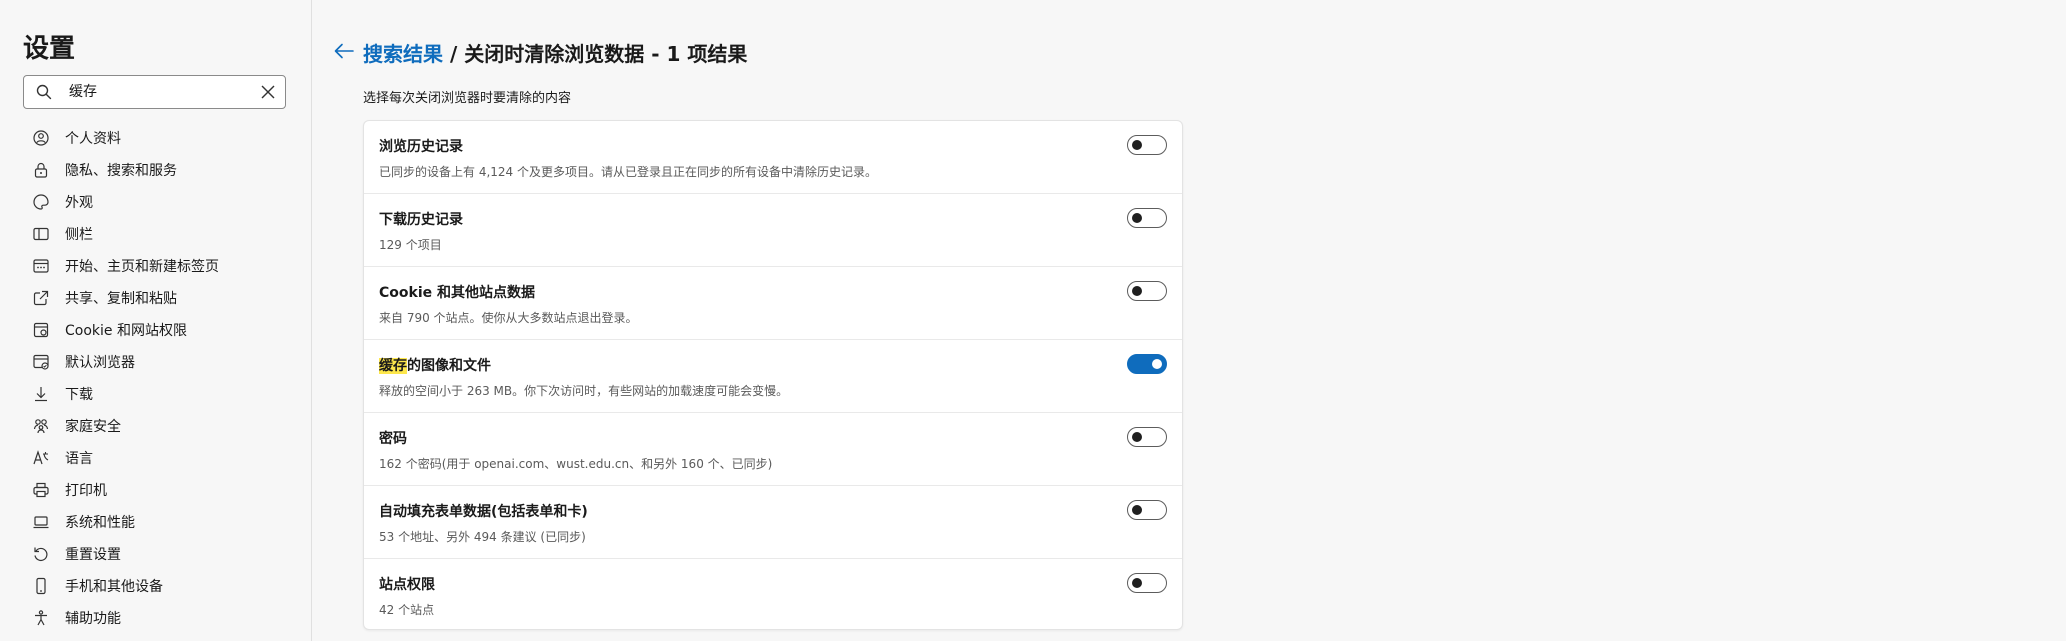 This screenshot has width=2066, height=641. Describe the element at coordinates (41, 618) in the screenshot. I see `accessibility-icon` at that location.